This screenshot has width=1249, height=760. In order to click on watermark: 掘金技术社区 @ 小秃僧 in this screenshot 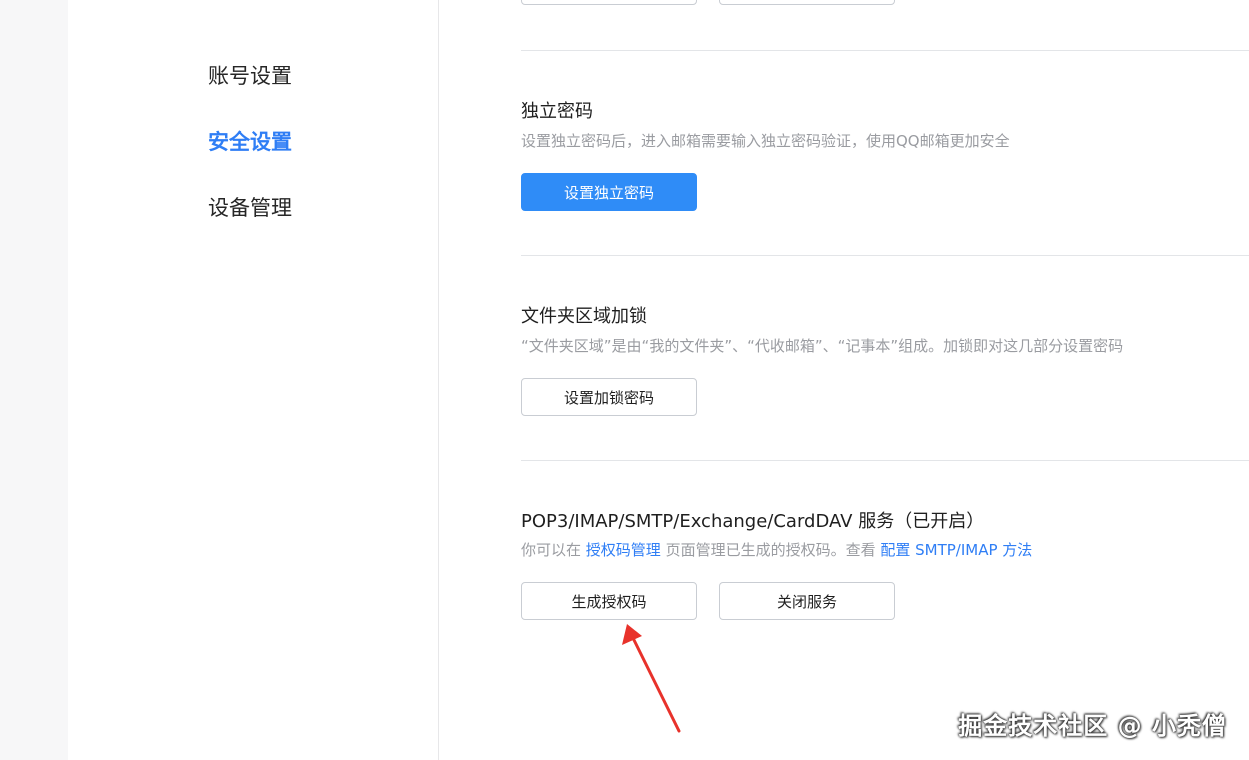, I will do `click(1092, 726)`.